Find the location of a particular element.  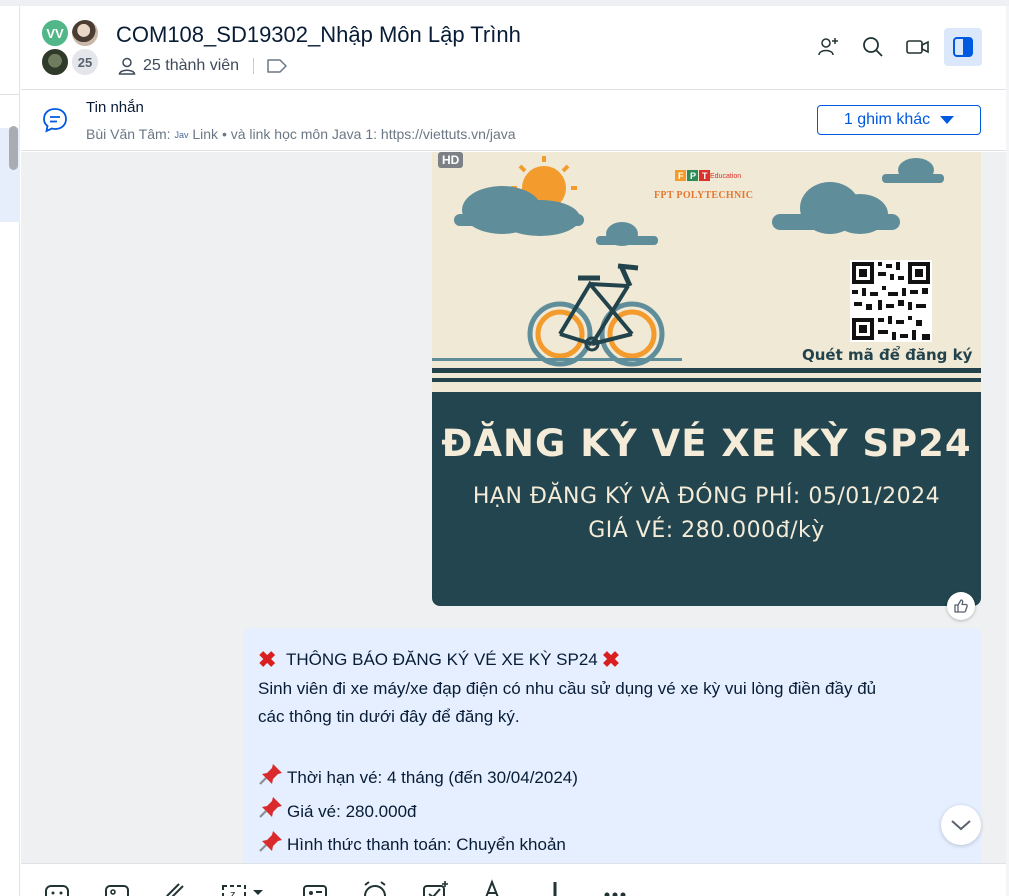

link-thumbnail-icon: Jav is located at coordinates (181, 135).